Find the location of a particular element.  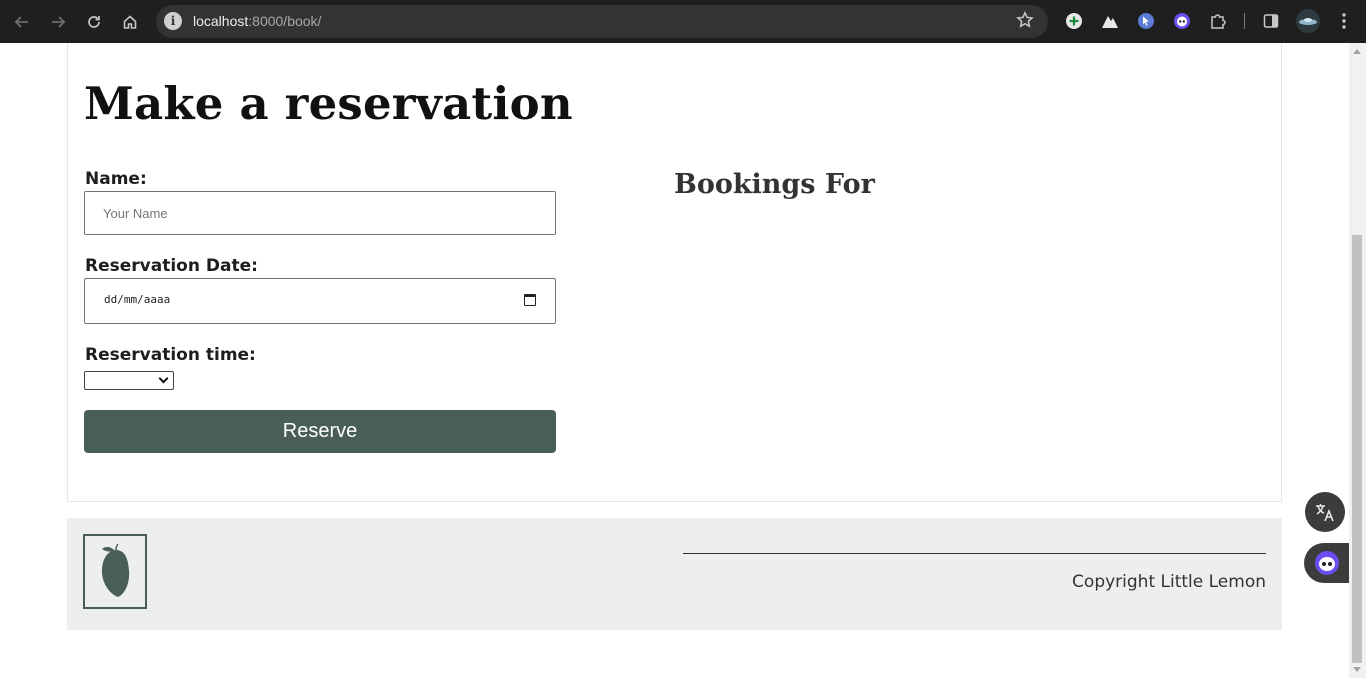

url-text: localhost:8000/book/ is located at coordinates (257, 21).